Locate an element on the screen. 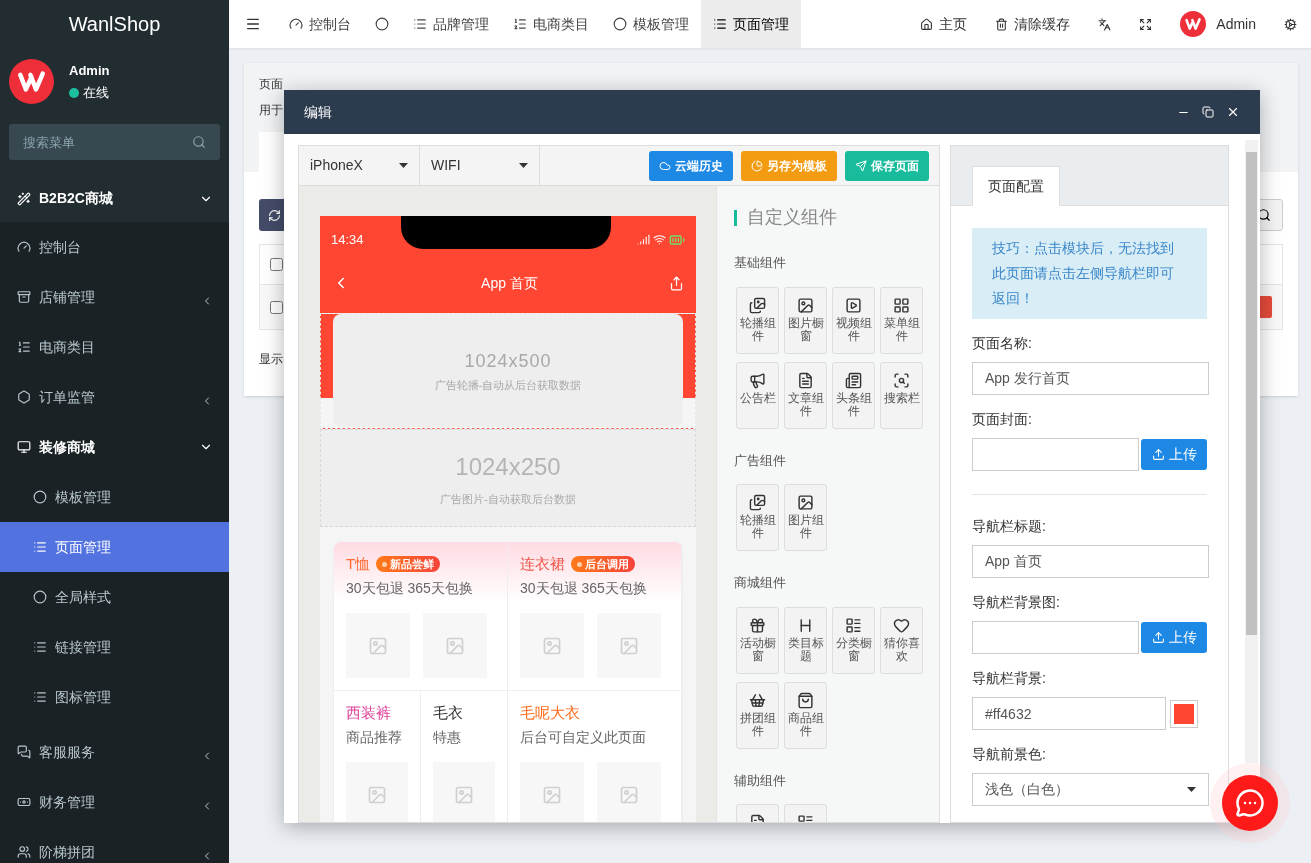 The image size is (1311, 863). document-icon is located at coordinates (805, 380).